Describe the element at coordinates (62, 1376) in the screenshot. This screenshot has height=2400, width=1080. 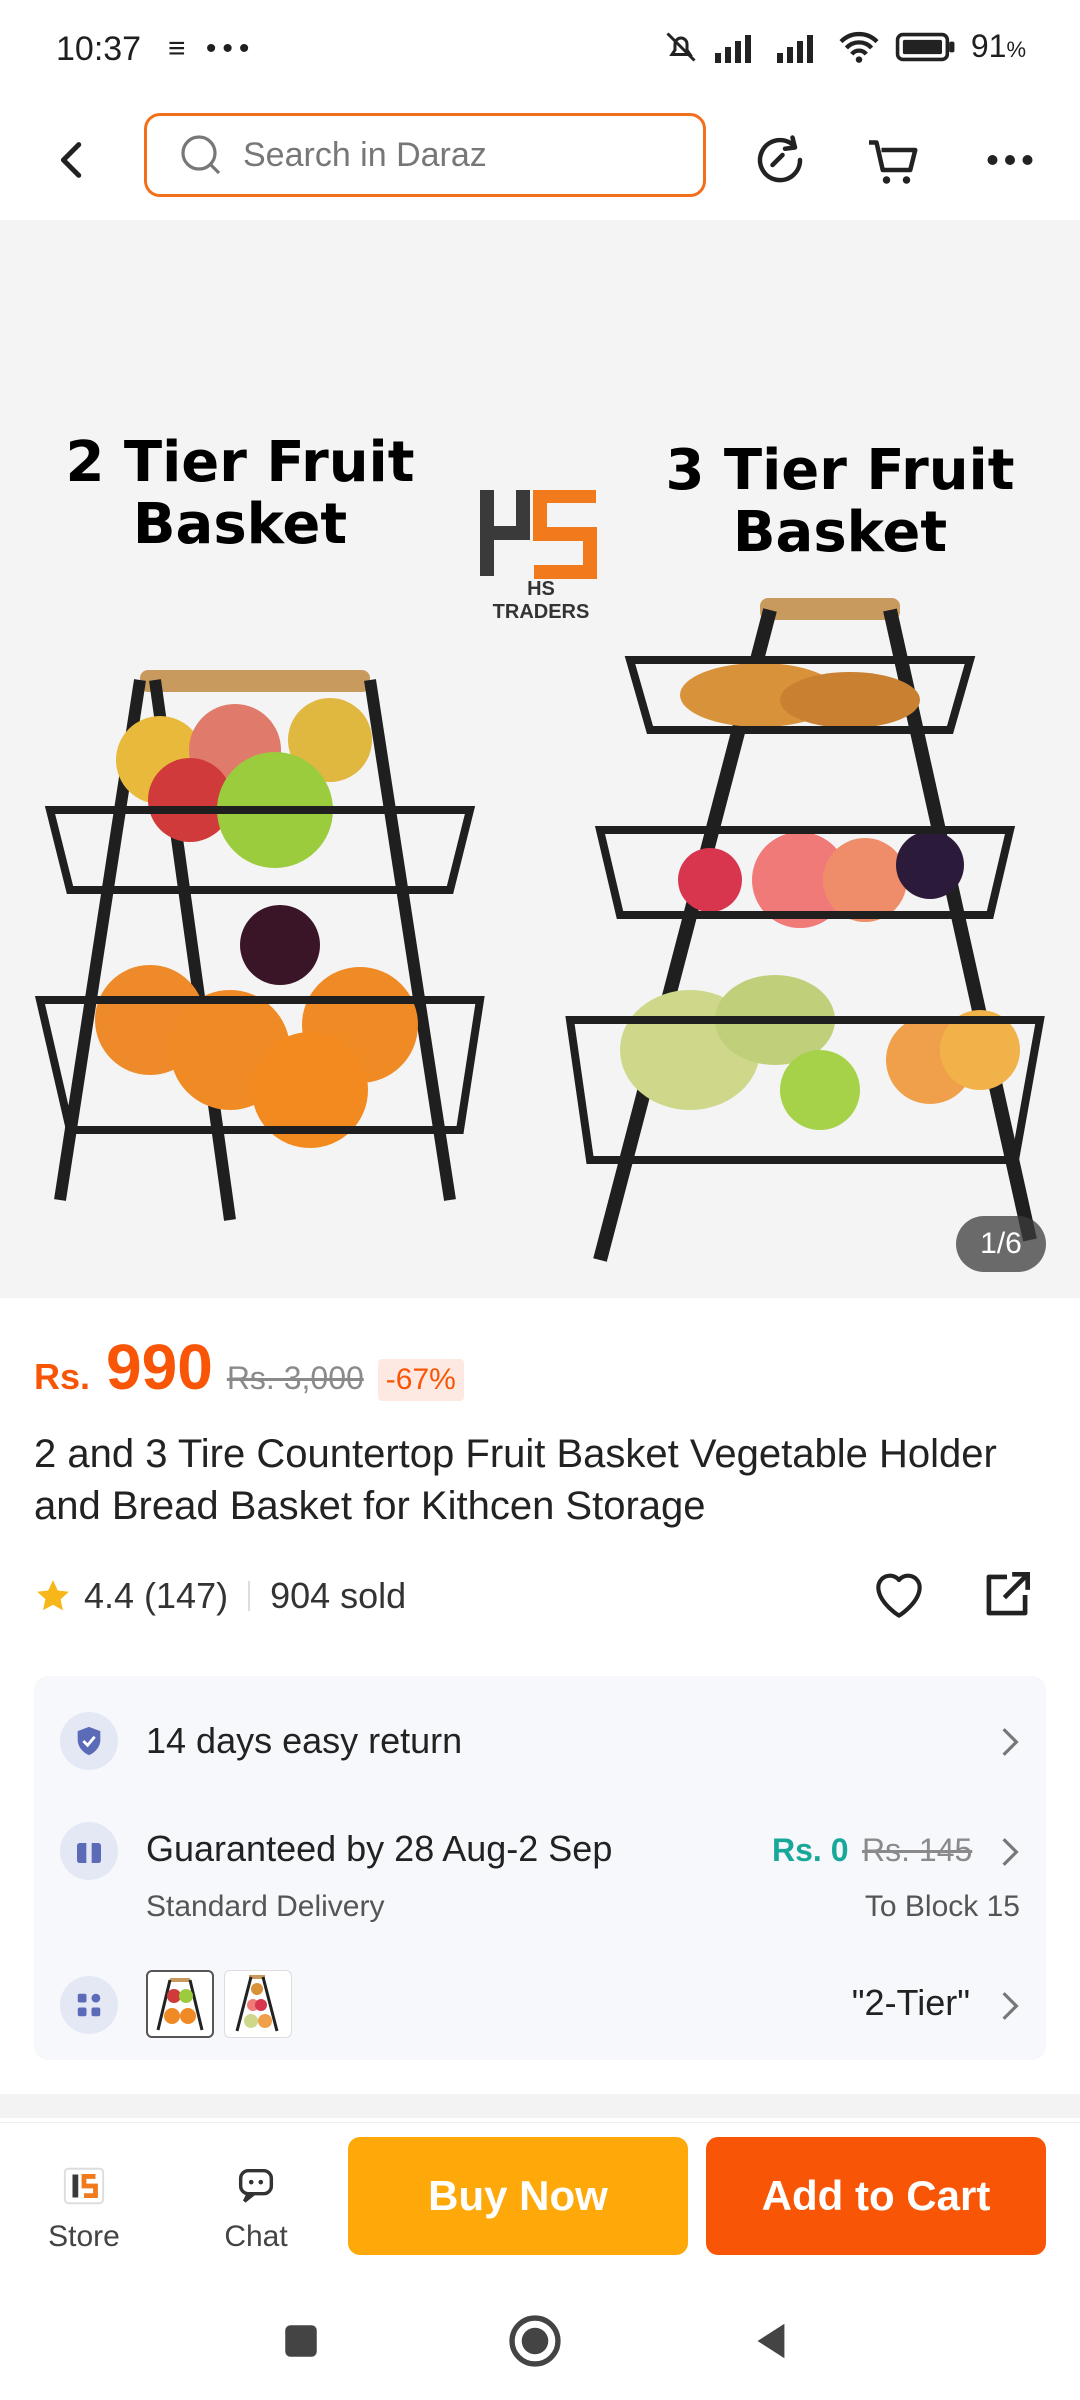
I see `price-currency: Rs.` at that location.